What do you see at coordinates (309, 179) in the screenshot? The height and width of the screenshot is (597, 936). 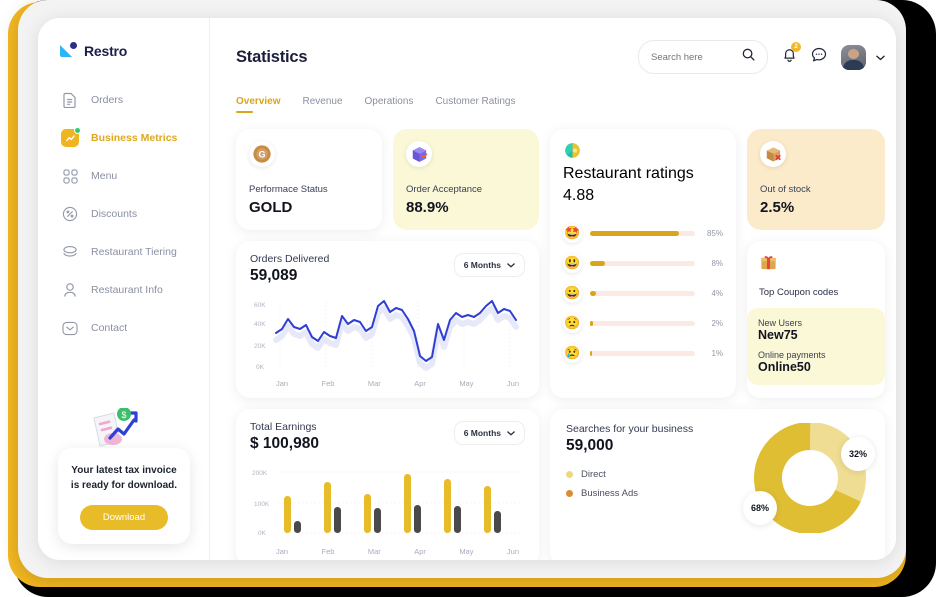 I see `stat-card-performance-status: G Performace Status GOLD` at bounding box center [309, 179].